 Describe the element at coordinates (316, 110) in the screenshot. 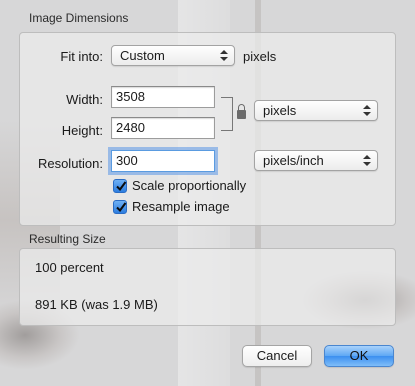

I see `size-unit-popup: pixels` at that location.